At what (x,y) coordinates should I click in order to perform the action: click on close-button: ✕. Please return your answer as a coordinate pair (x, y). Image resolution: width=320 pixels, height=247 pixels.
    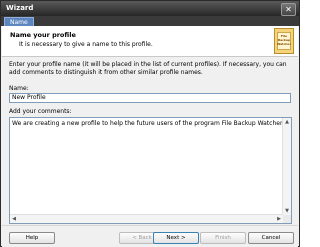
    Looking at the image, I should click on (288, 9).